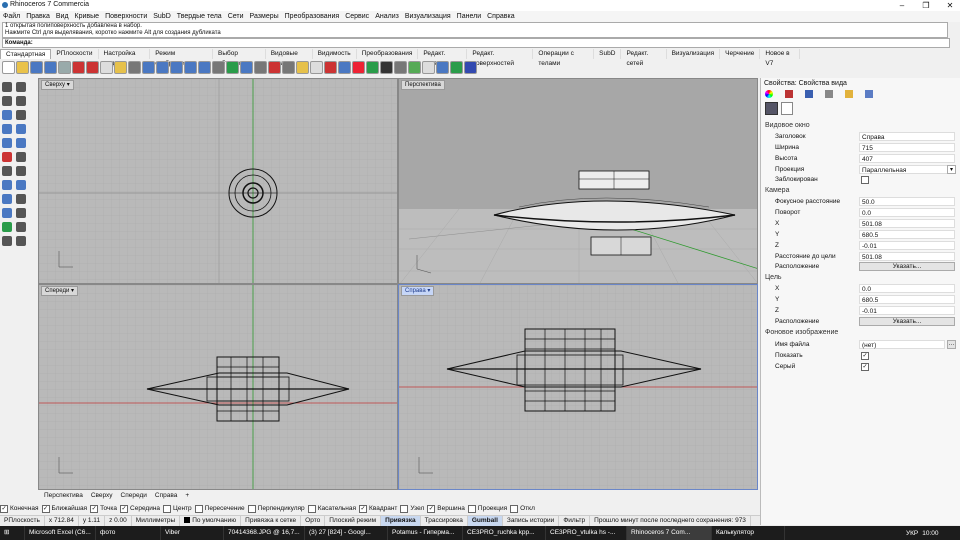  What do you see at coordinates (289, 58) in the screenshot?
I see `toolbar-tab: Видовые окна` at bounding box center [289, 58].